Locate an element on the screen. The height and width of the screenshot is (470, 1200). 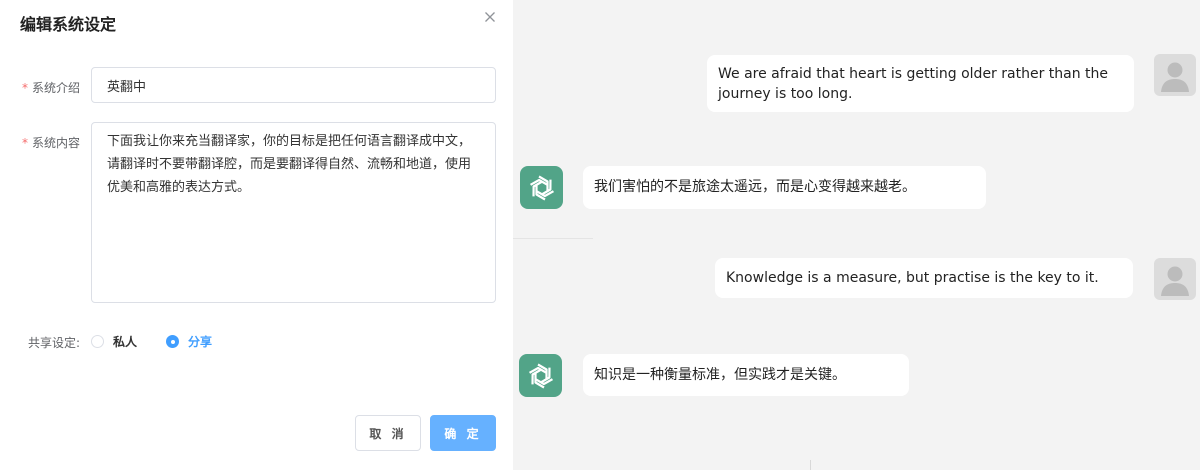
confirm-button: 确 定 is located at coordinates (463, 433).